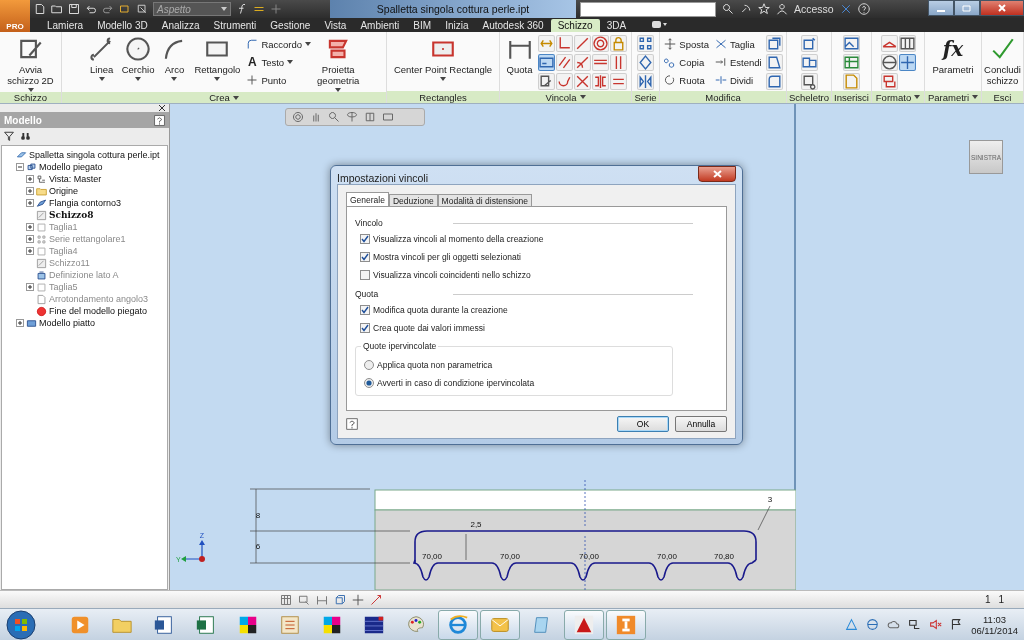 This screenshot has width=1024, height=640. Describe the element at coordinates (936, 624) in the screenshot. I see `speaker-muted-icon` at that location.